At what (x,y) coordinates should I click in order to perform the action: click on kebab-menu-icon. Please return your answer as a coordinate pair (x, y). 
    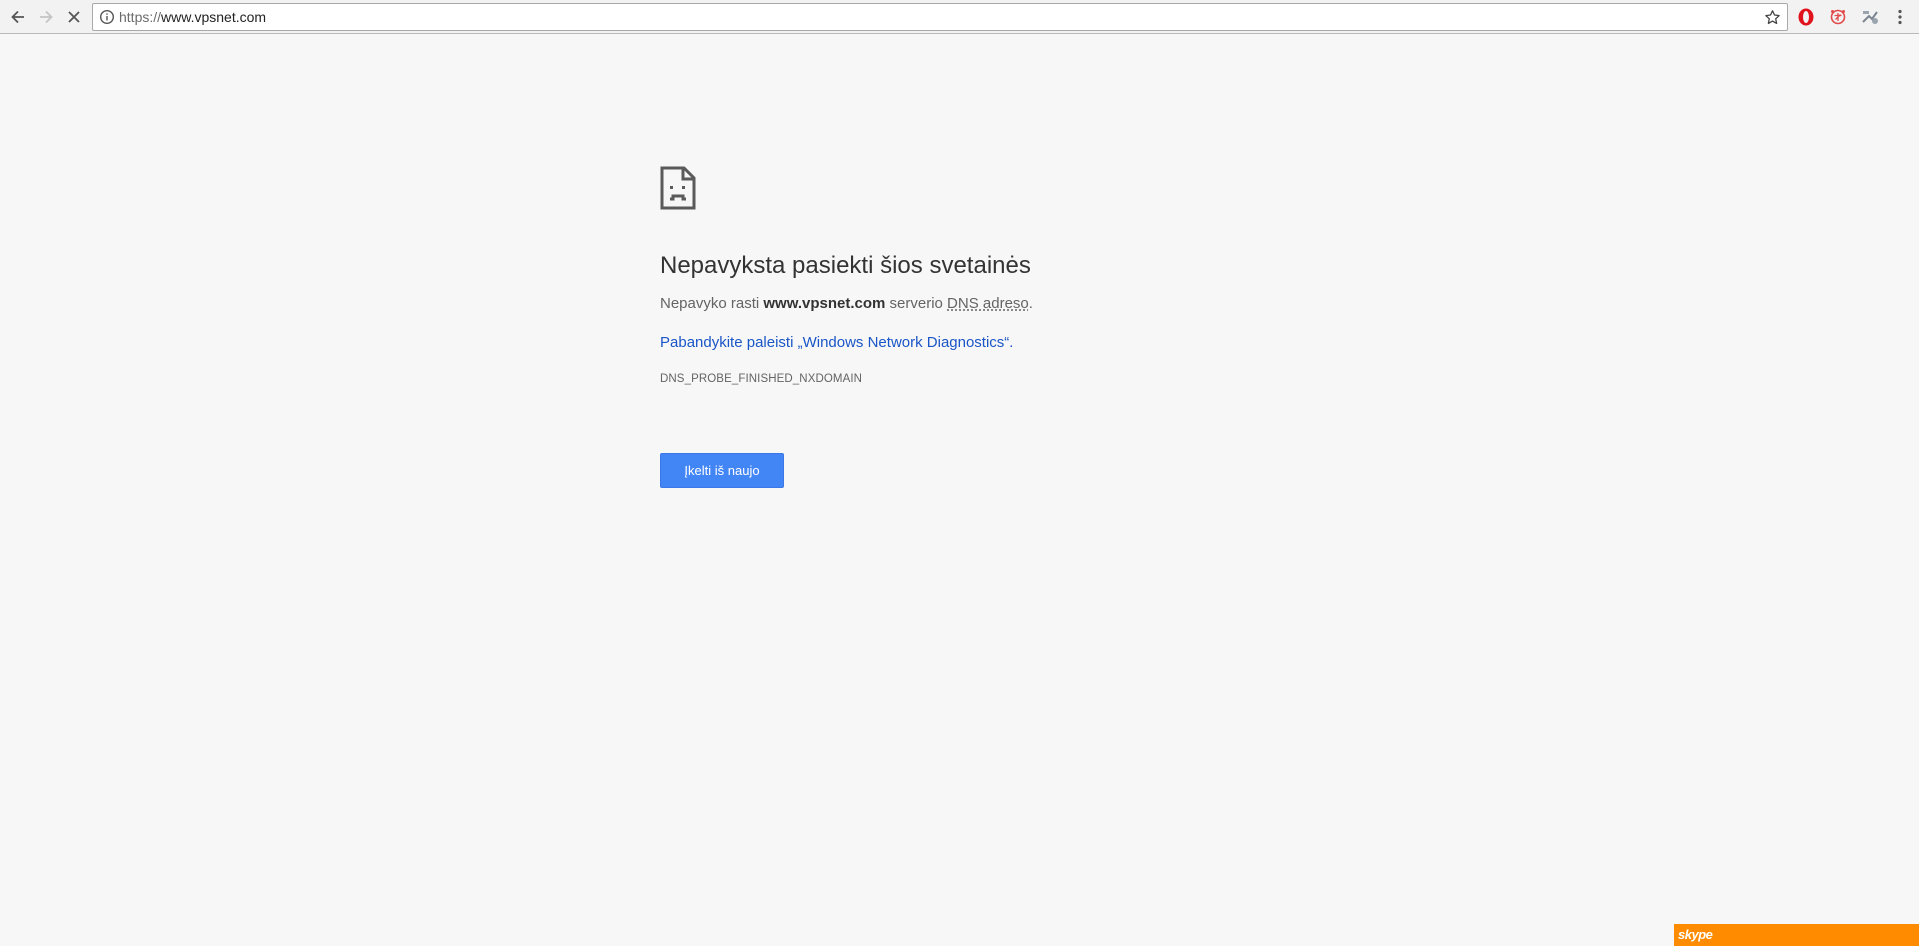
    Looking at the image, I should click on (1900, 17).